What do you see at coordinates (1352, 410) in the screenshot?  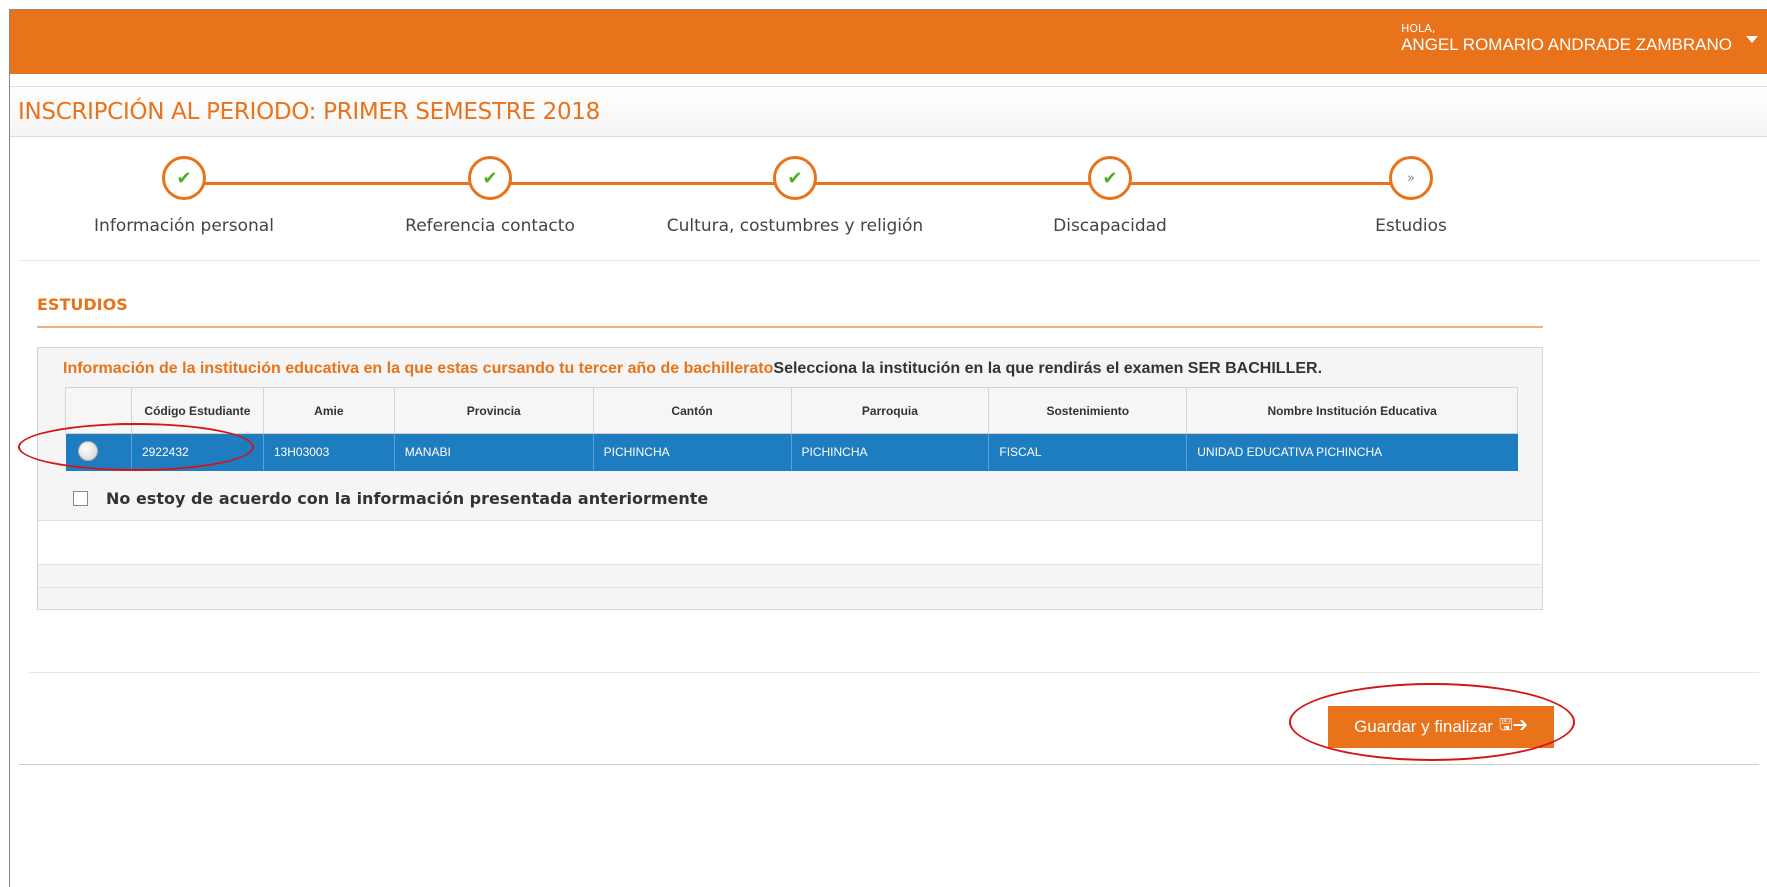 I see `column-header-nombre-institucion: Nombre Institución Educativa` at bounding box center [1352, 410].